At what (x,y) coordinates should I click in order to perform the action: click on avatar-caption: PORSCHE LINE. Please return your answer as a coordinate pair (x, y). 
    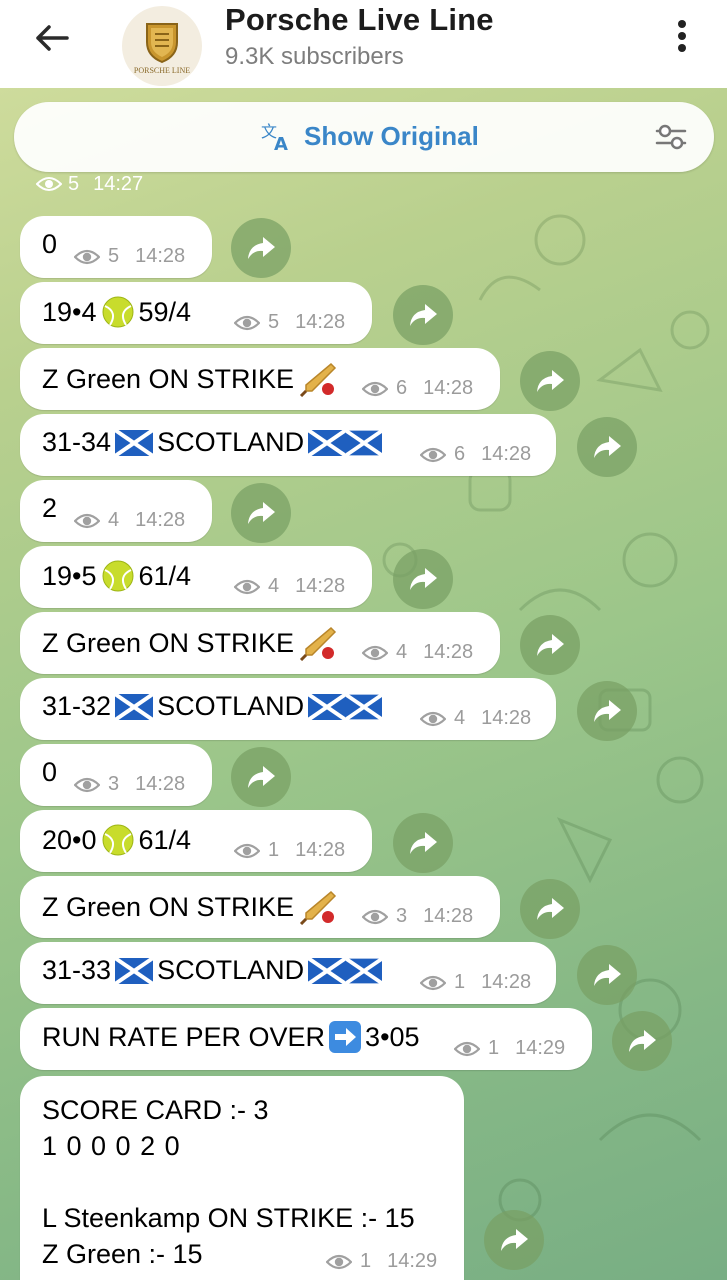
    Looking at the image, I should click on (162, 70).